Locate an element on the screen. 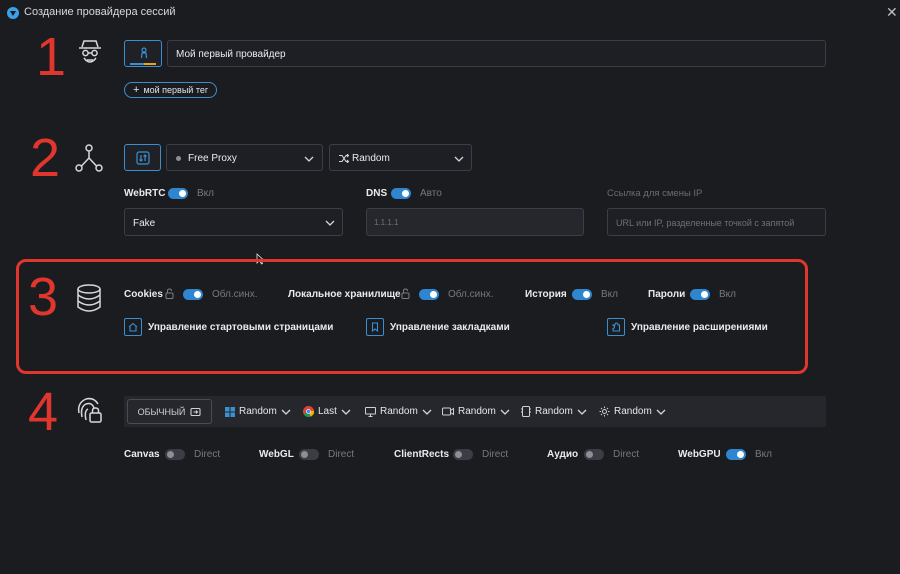 This screenshot has height=574, width=900. provider-name-input: Мой первый провайдер is located at coordinates (496, 53).